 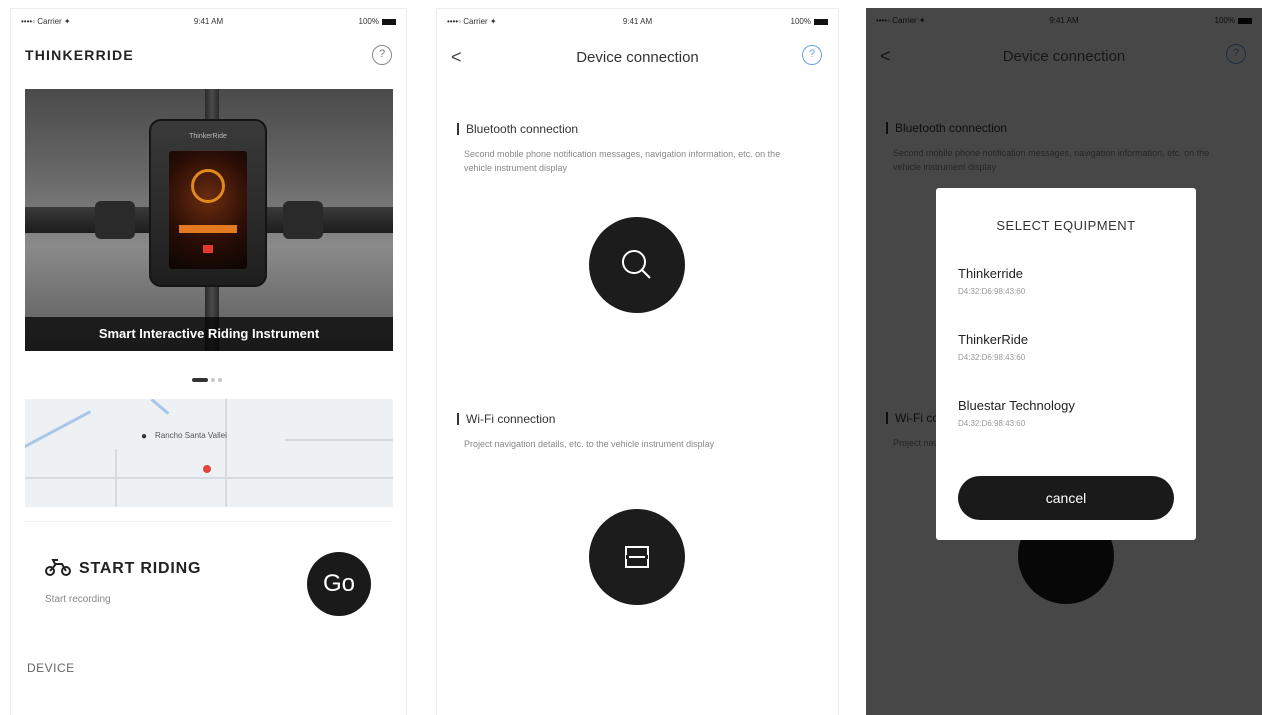 I want to click on device-option: Bluestar Technology D4:32:D6:98:43:60, so click(x=1016, y=413).